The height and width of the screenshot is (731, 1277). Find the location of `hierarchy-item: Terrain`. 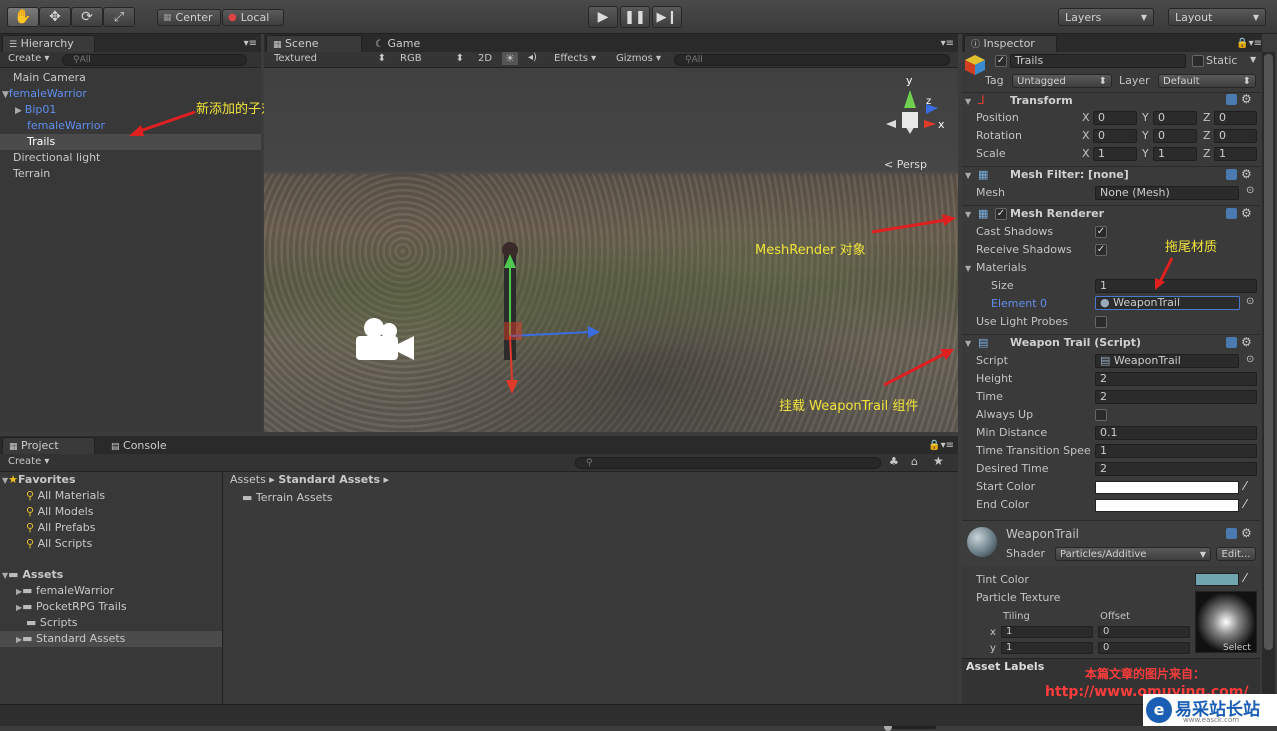

hierarchy-item: Terrain is located at coordinates (130, 174).